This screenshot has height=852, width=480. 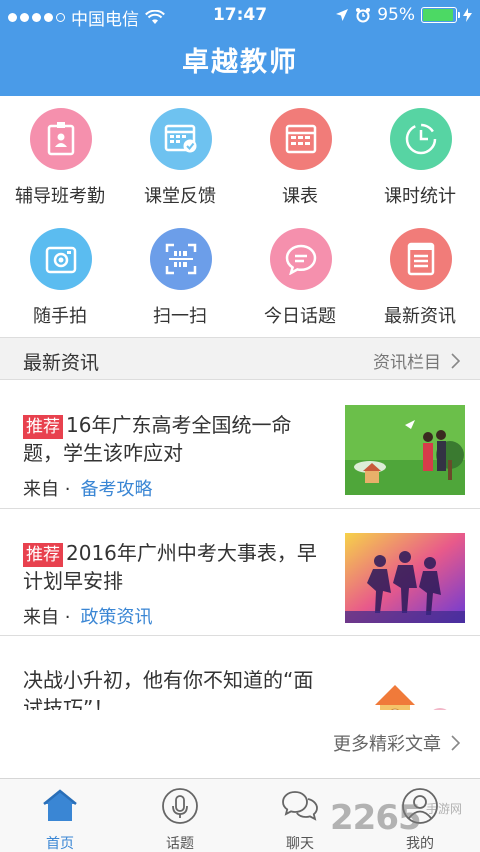 I want to click on location-icon, so click(x=342, y=15).